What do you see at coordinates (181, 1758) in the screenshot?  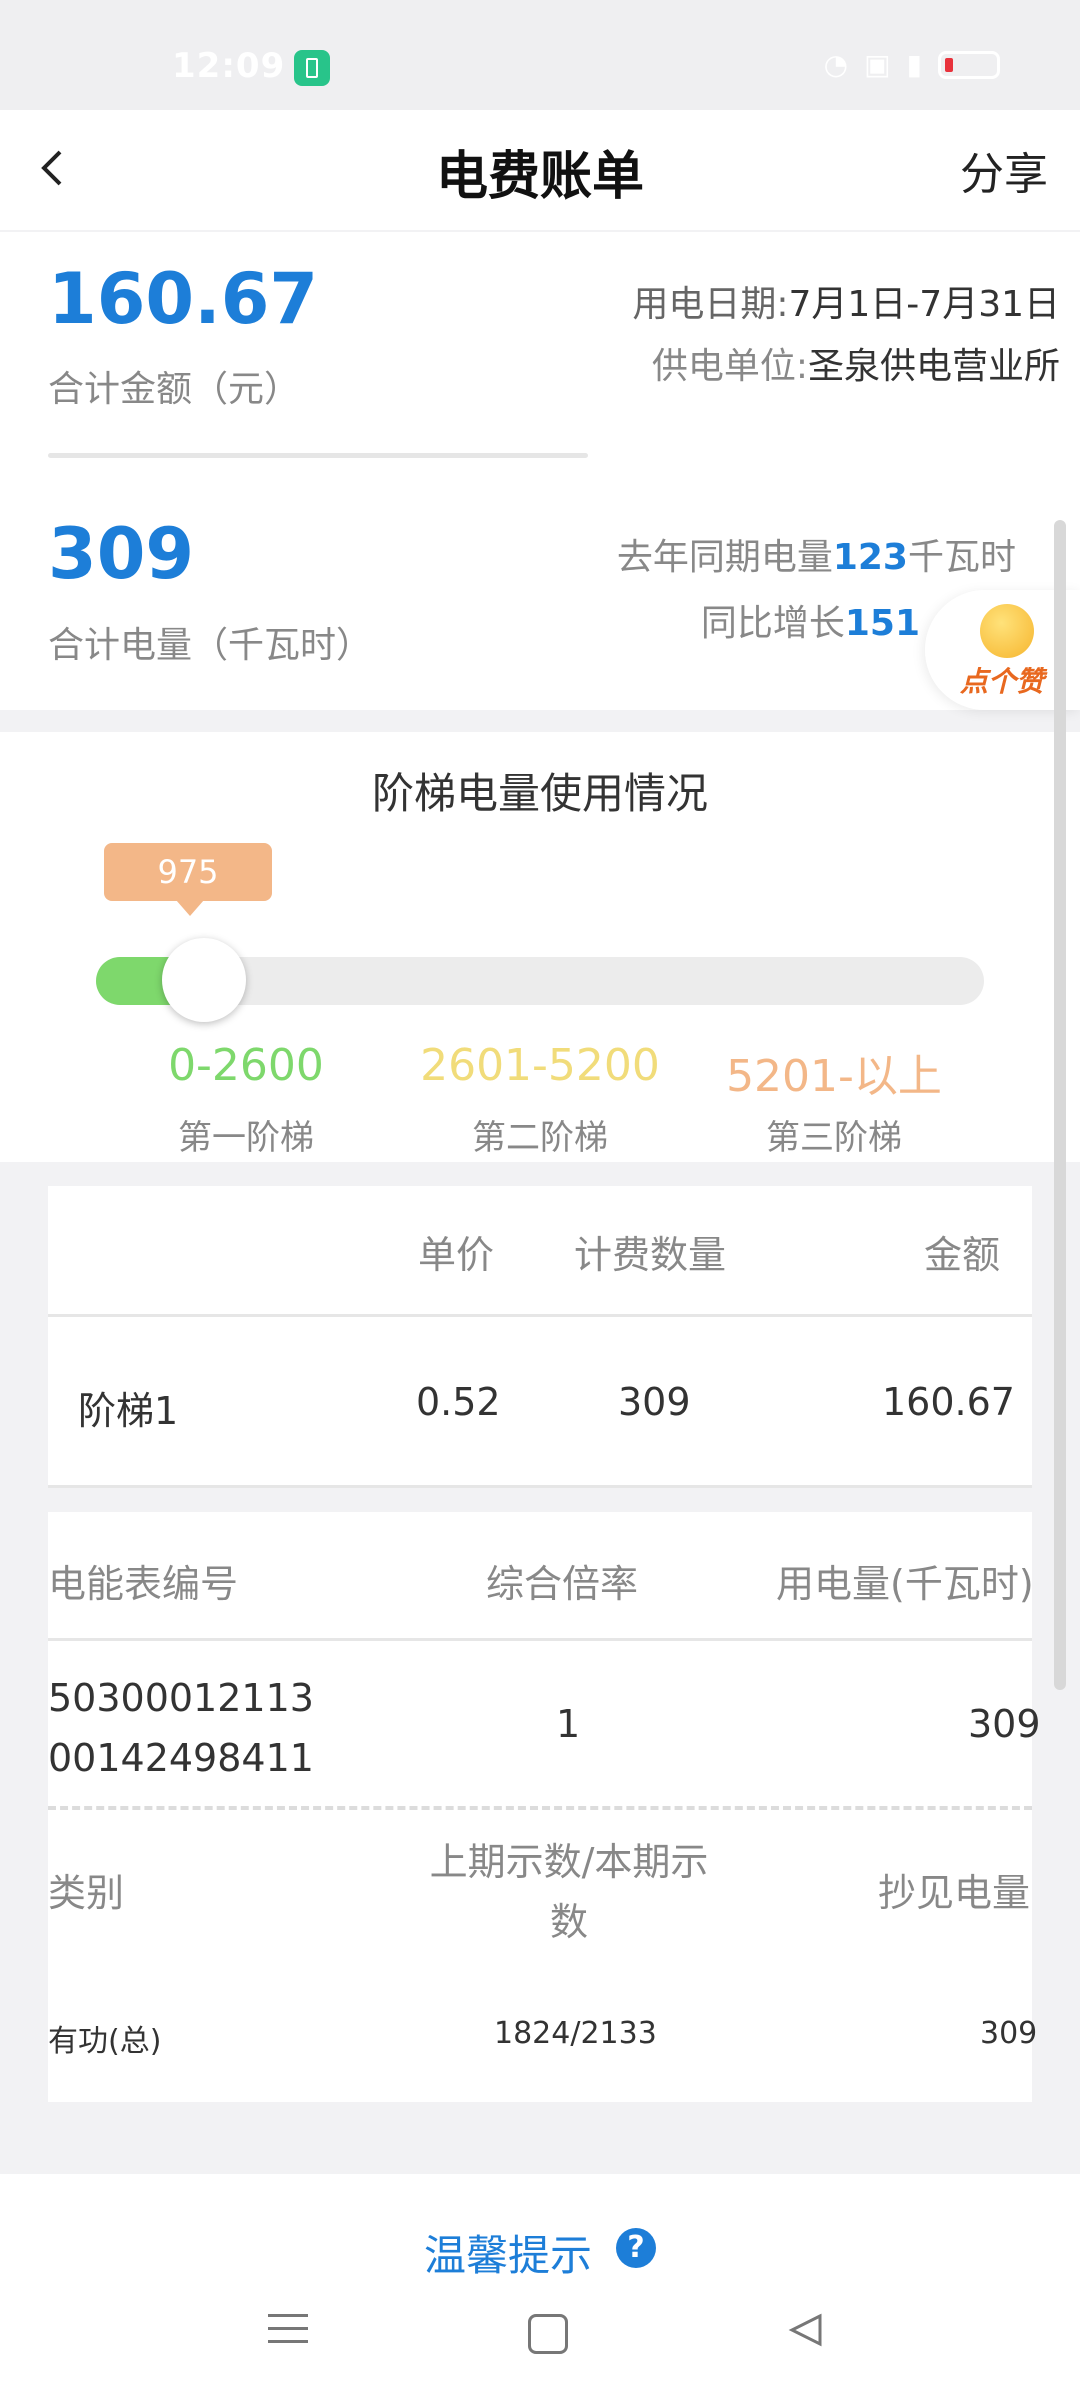 I see `meter-number-line-2: 00142498411` at bounding box center [181, 1758].